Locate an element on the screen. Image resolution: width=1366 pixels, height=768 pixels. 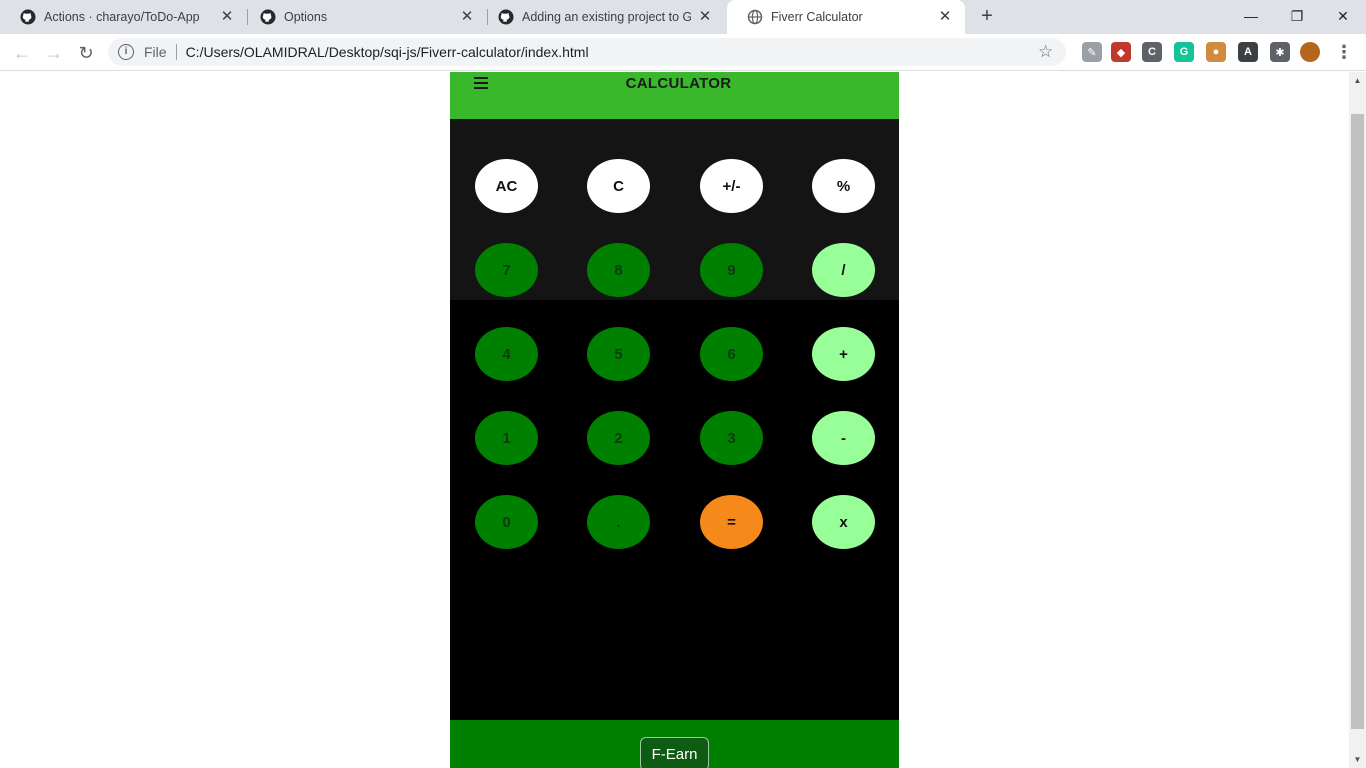
font-extension-icon: A is located at coordinates (1248, 52).